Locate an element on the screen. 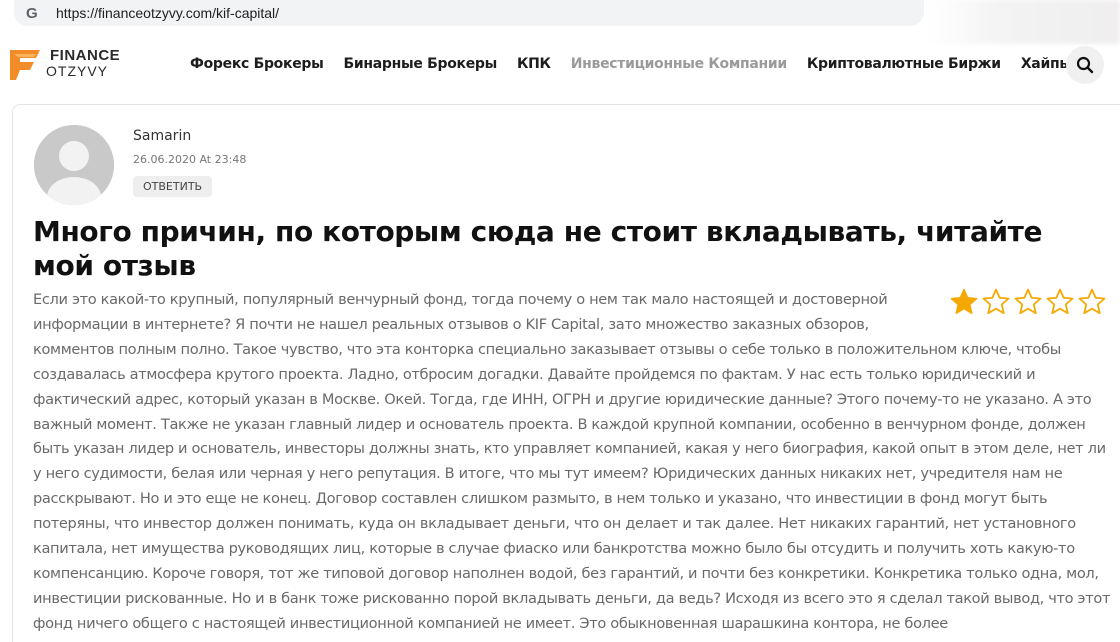 Image resolution: width=1120 pixels, height=642 pixels. url-text: https://financeotzyvy.com/kif-capital/ is located at coordinates (167, 13).